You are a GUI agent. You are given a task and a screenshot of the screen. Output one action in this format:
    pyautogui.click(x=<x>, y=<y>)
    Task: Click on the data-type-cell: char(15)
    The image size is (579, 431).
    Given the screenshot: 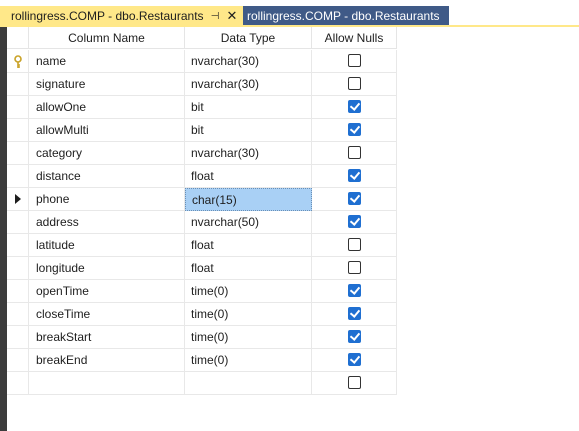 What is the action you would take?
    pyautogui.click(x=248, y=199)
    